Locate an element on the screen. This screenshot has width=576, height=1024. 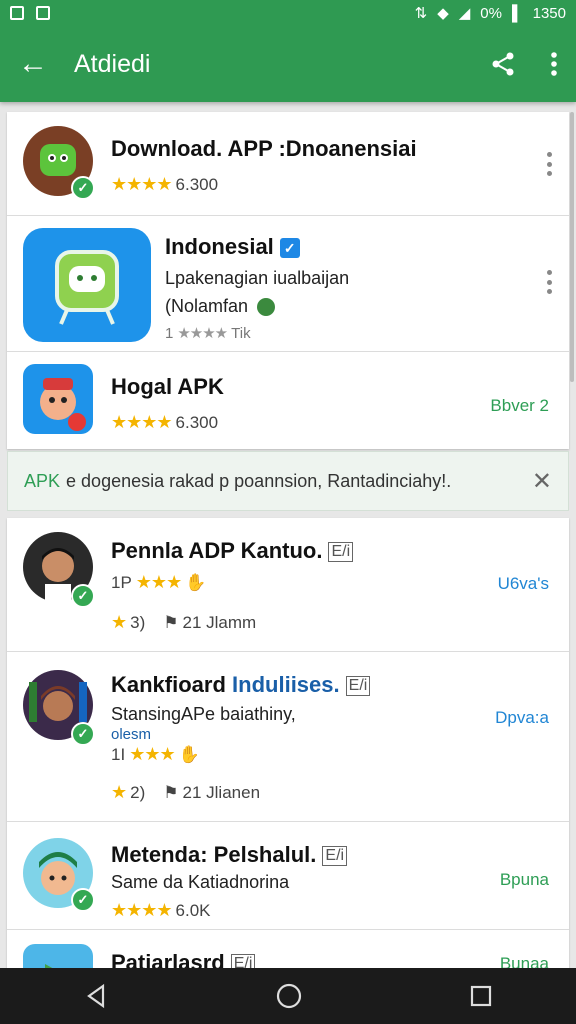
install-button: Bbver 2 is located at coordinates (519, 406).